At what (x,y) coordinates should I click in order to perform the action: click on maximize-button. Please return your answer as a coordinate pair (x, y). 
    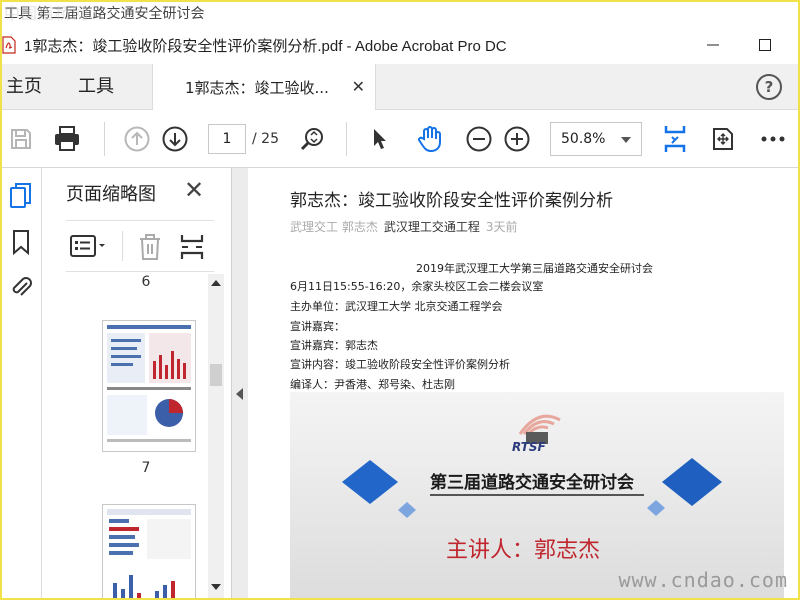
    Looking at the image, I should click on (765, 45).